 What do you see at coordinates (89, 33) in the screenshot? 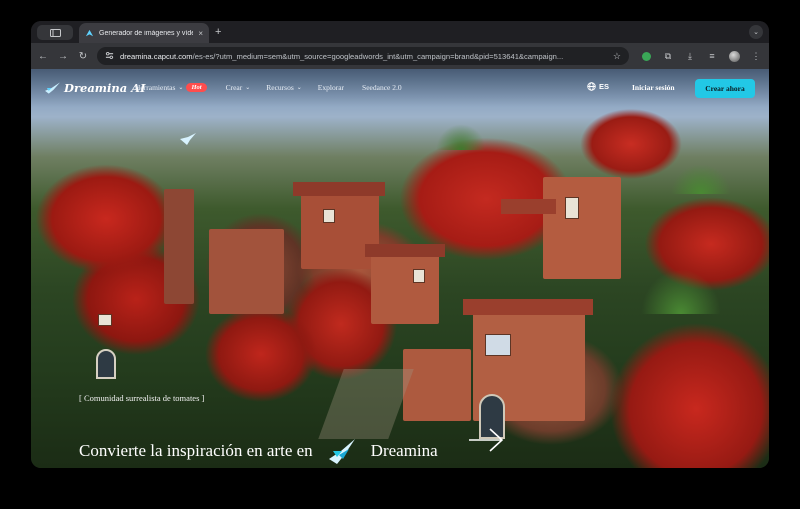
I see `favicon-icon` at bounding box center [89, 33].